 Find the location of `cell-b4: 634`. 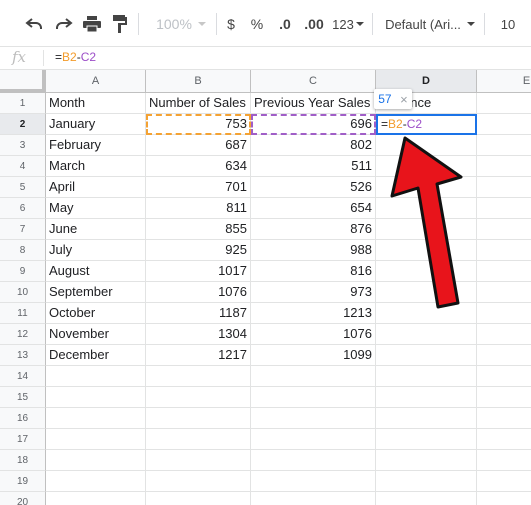

cell-b4: 634 is located at coordinates (198, 166).